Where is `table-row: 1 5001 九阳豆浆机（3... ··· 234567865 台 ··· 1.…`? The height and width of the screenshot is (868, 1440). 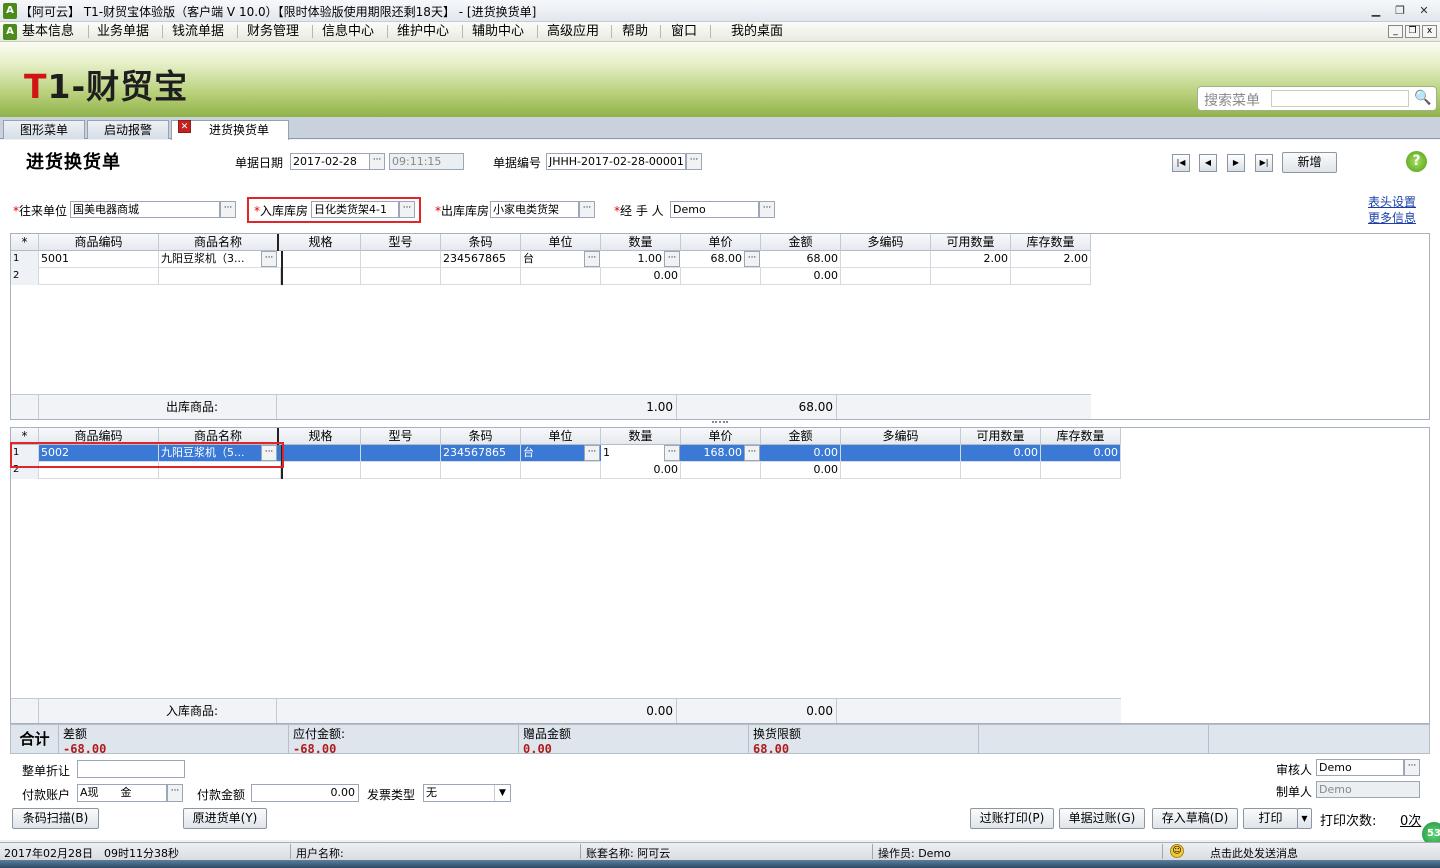 table-row: 1 5001 九阳豆浆机（3... ··· 234567865 台 ··· 1.… is located at coordinates (551, 259).